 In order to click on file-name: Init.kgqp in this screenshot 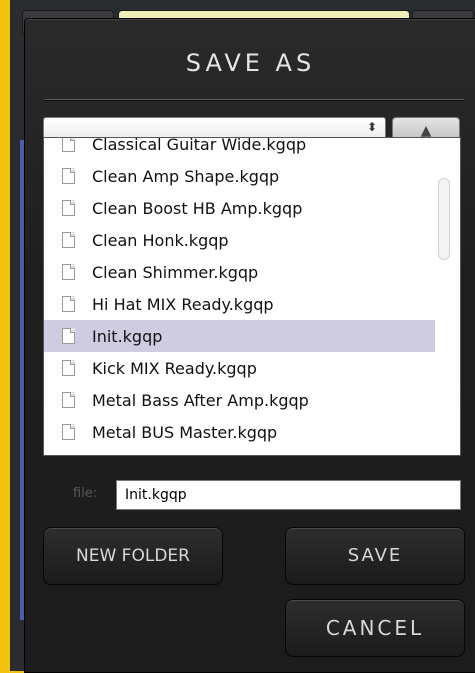, I will do `click(127, 336)`.